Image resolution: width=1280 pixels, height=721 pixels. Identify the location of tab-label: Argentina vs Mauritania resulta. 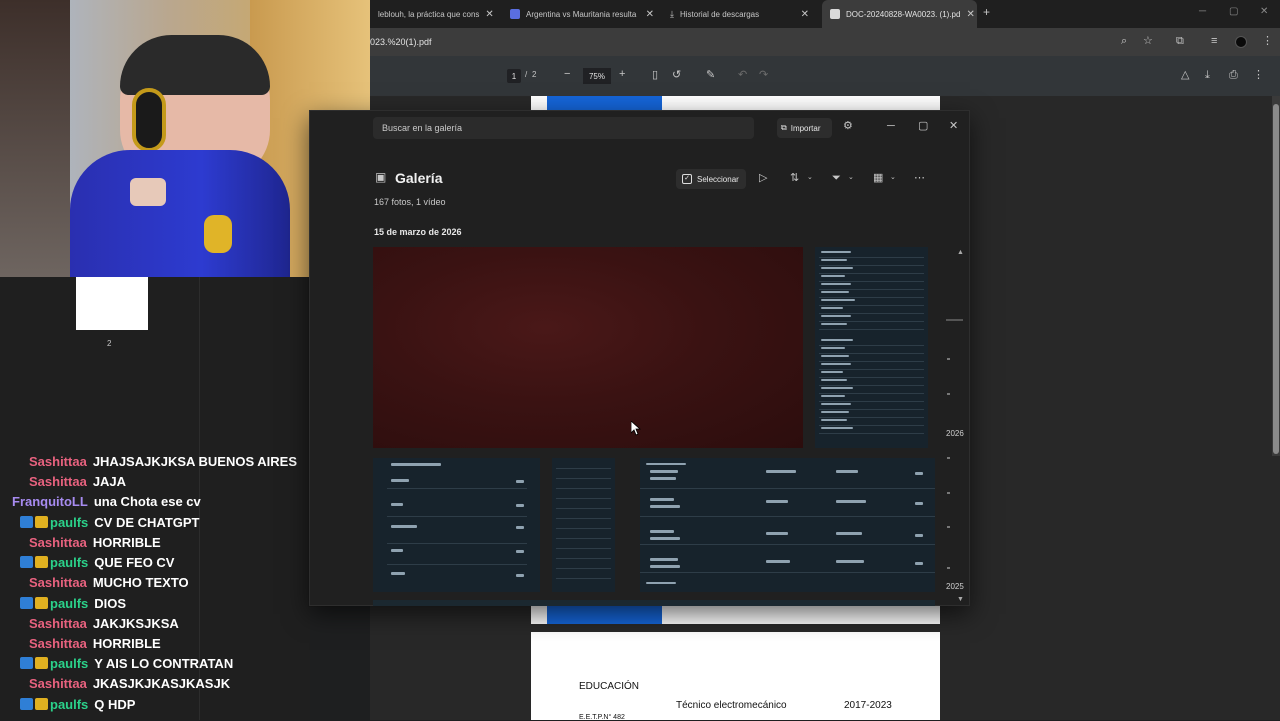
(581, 14).